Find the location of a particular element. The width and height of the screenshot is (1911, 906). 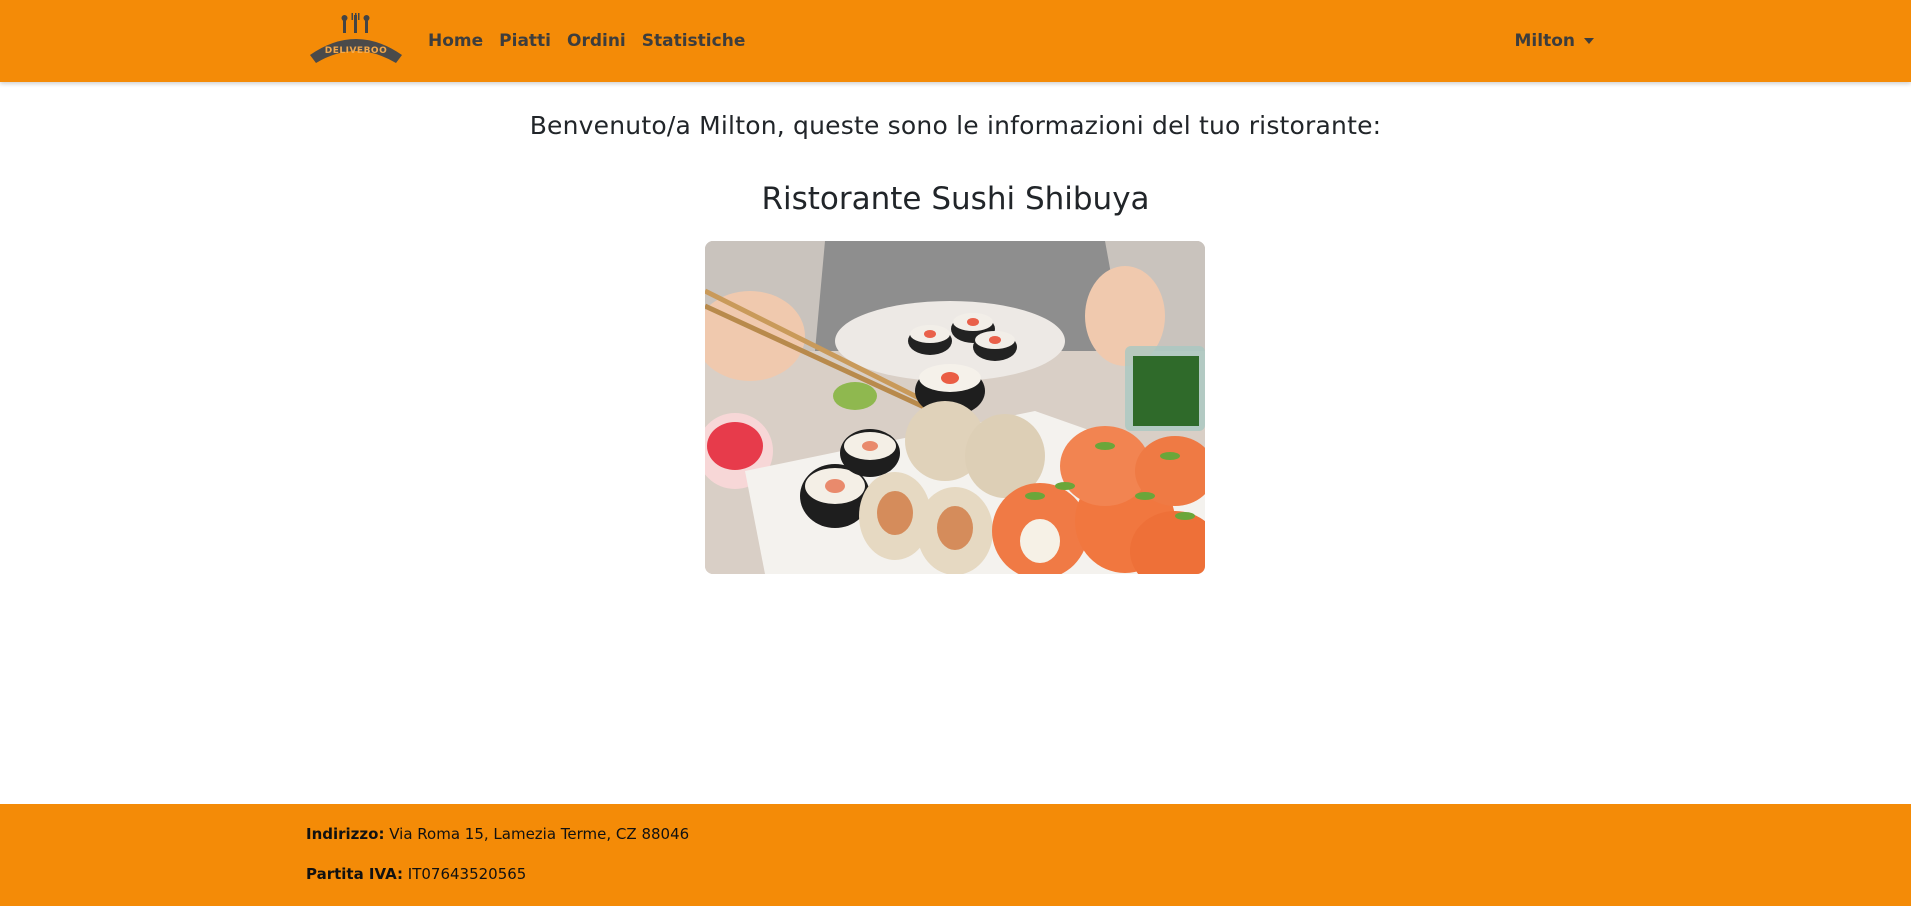

user-dropdown-toggle: Milton is located at coordinates (1554, 41).